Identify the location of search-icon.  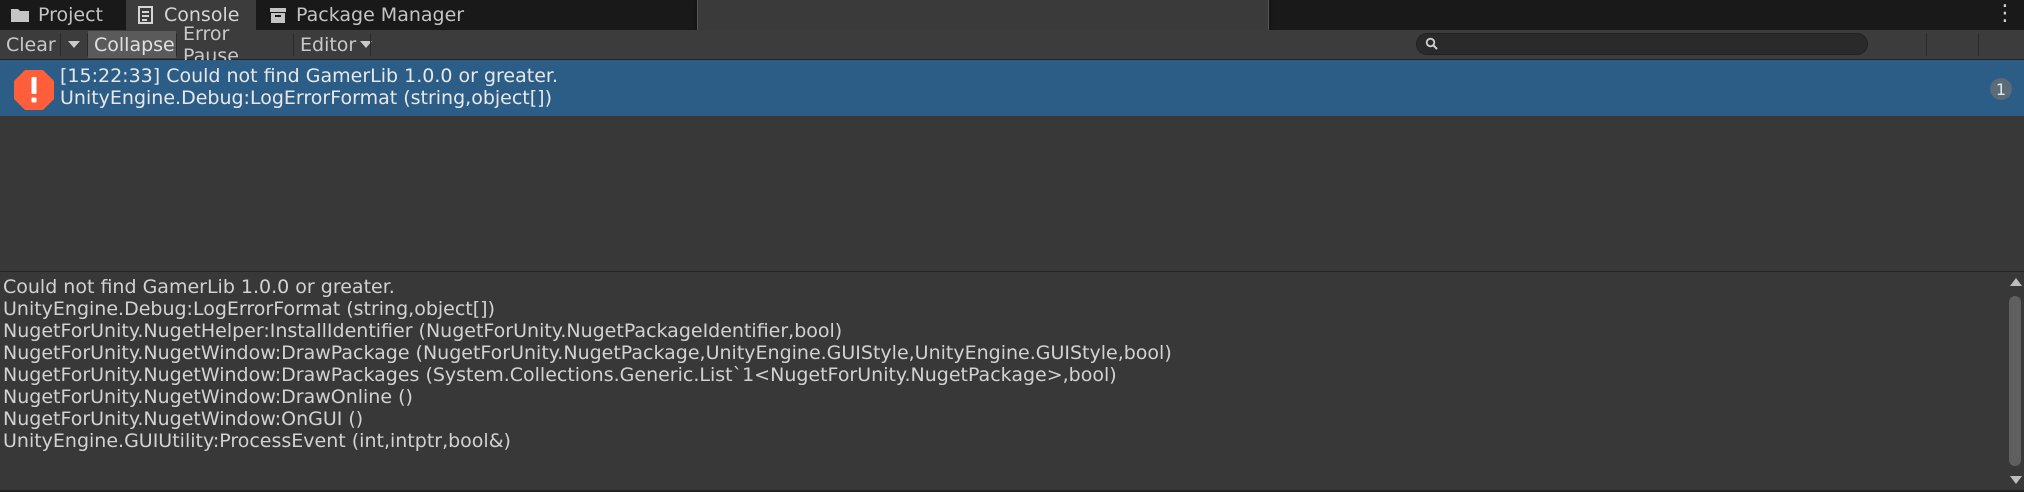
(1431, 43).